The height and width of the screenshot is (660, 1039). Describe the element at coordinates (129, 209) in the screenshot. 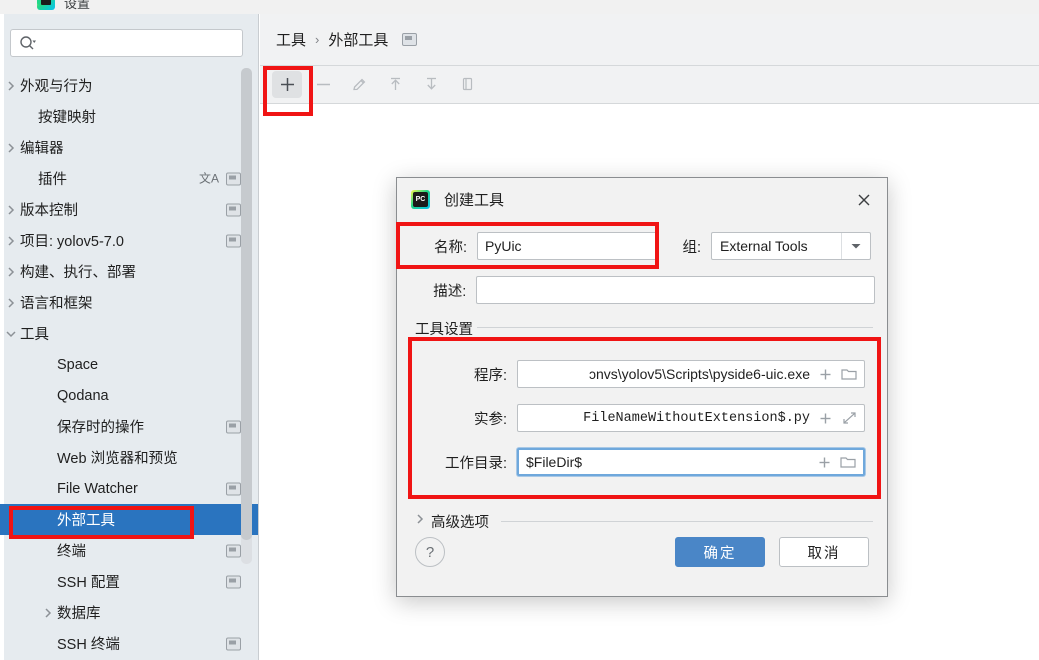

I see `sidebar-item-4: 版本控制` at that location.